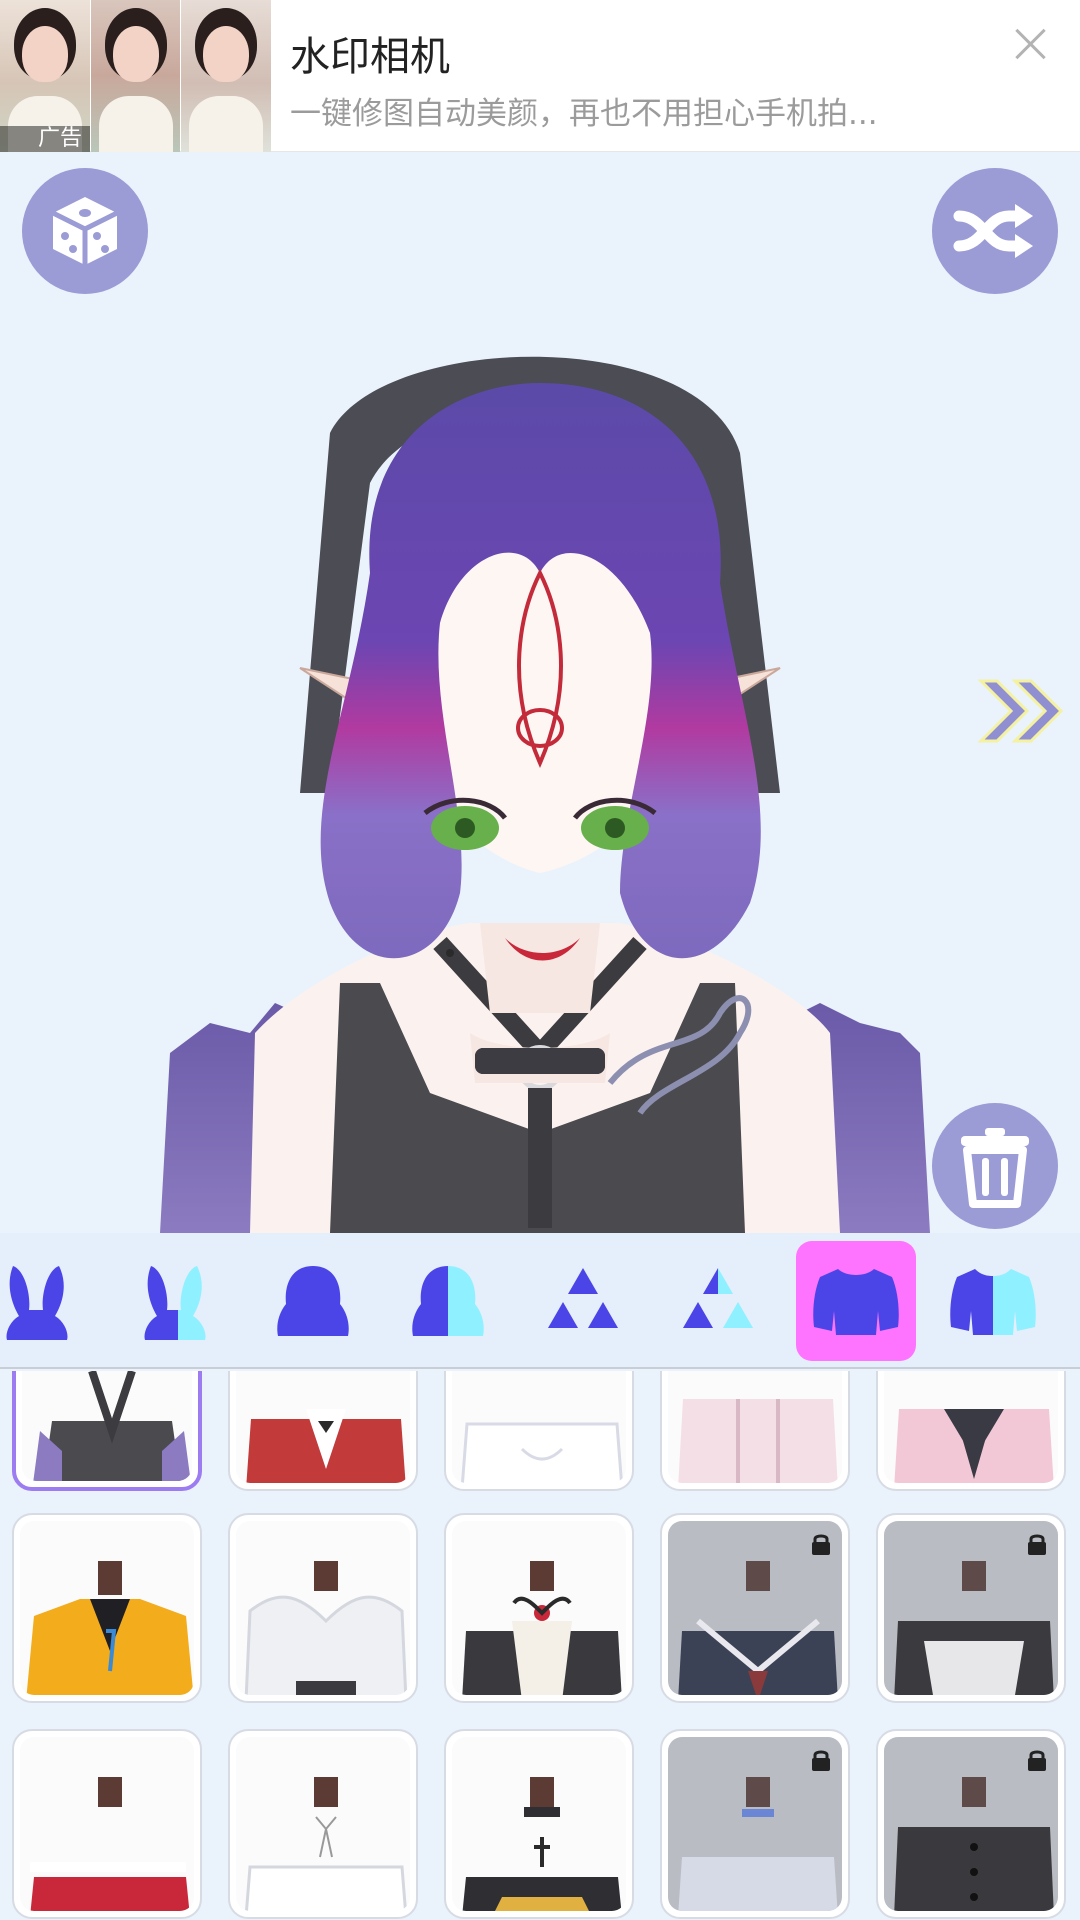 This screenshot has width=1080, height=1920. I want to click on tab-hair, so click(313, 1301).